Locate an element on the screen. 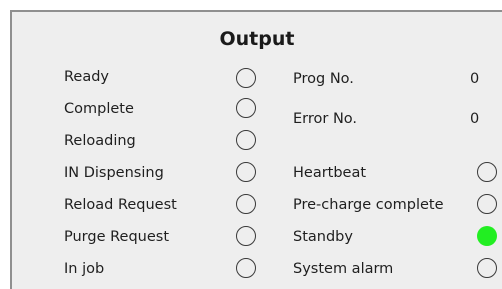 This screenshot has width=502, height=289. signal-label-standby: Standby is located at coordinates (323, 237).